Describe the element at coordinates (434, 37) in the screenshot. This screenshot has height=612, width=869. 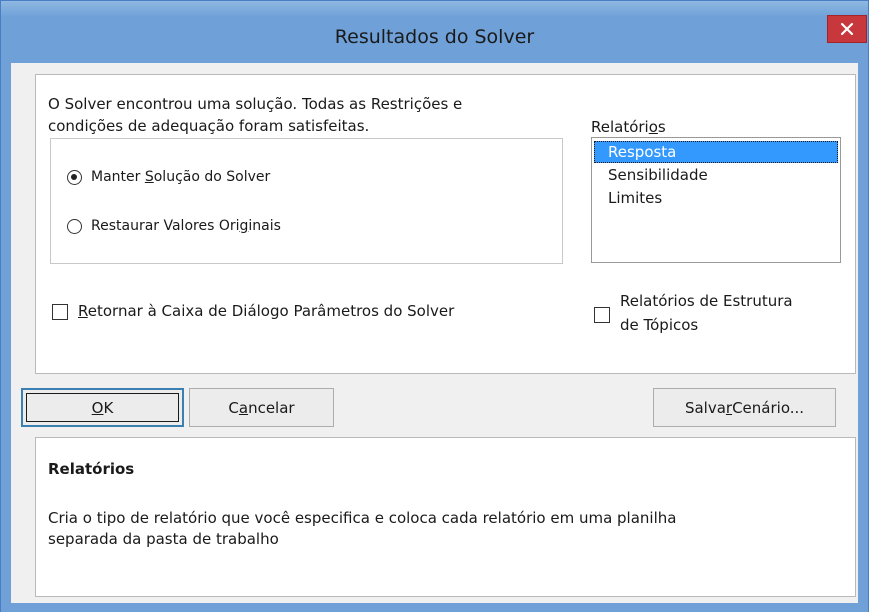
I see `dialog-title: Resultados do Solver` at that location.